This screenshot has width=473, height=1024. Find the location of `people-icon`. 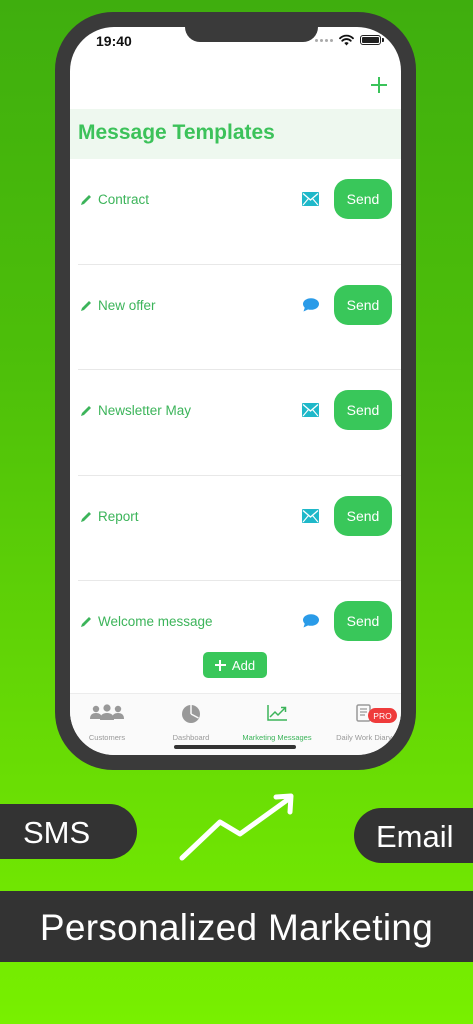

people-icon is located at coordinates (107, 712).